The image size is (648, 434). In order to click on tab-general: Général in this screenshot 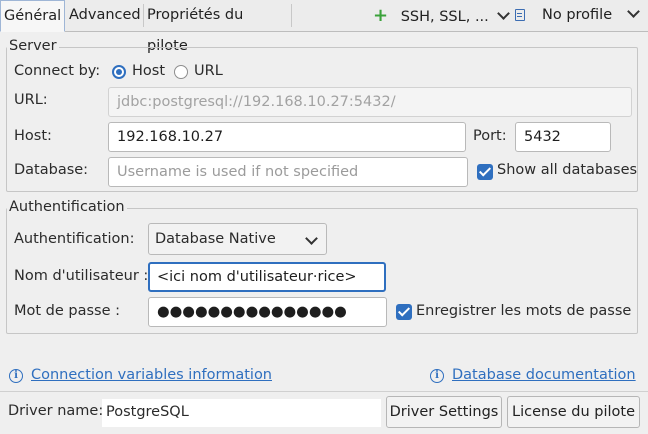, I will do `click(32, 16)`.